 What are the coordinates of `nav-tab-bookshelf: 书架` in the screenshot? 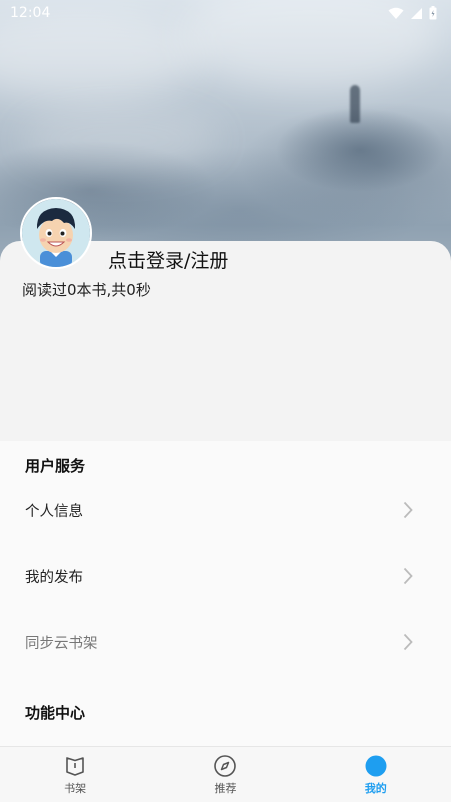 It's located at (75, 774).